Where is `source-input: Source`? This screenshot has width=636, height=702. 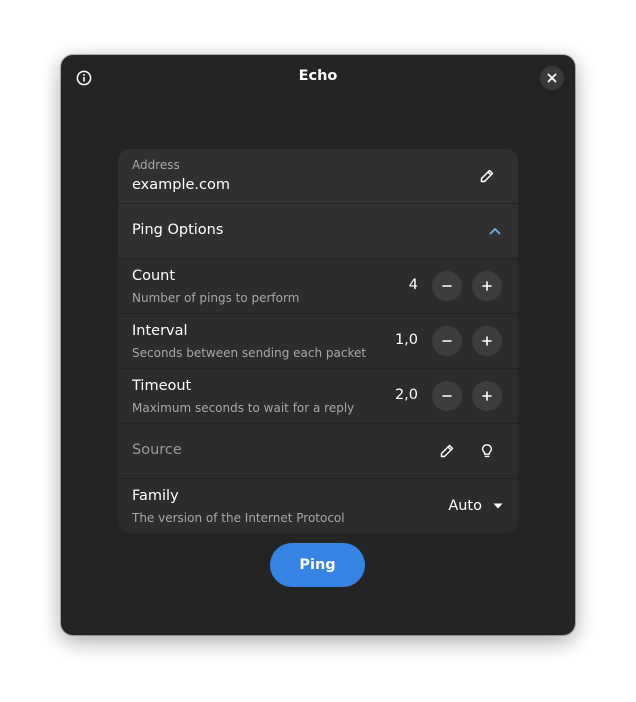 source-input: Source is located at coordinates (157, 450).